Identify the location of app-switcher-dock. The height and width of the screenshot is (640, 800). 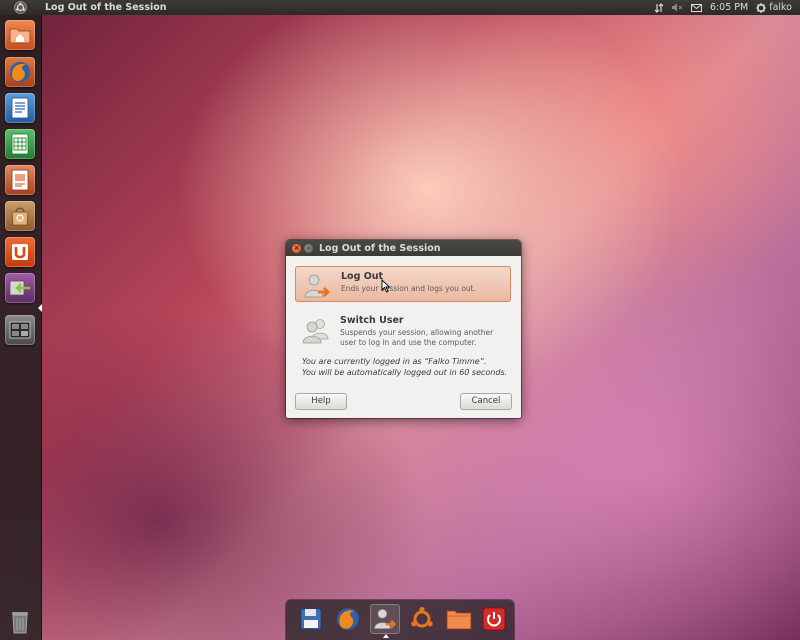
(400, 620).